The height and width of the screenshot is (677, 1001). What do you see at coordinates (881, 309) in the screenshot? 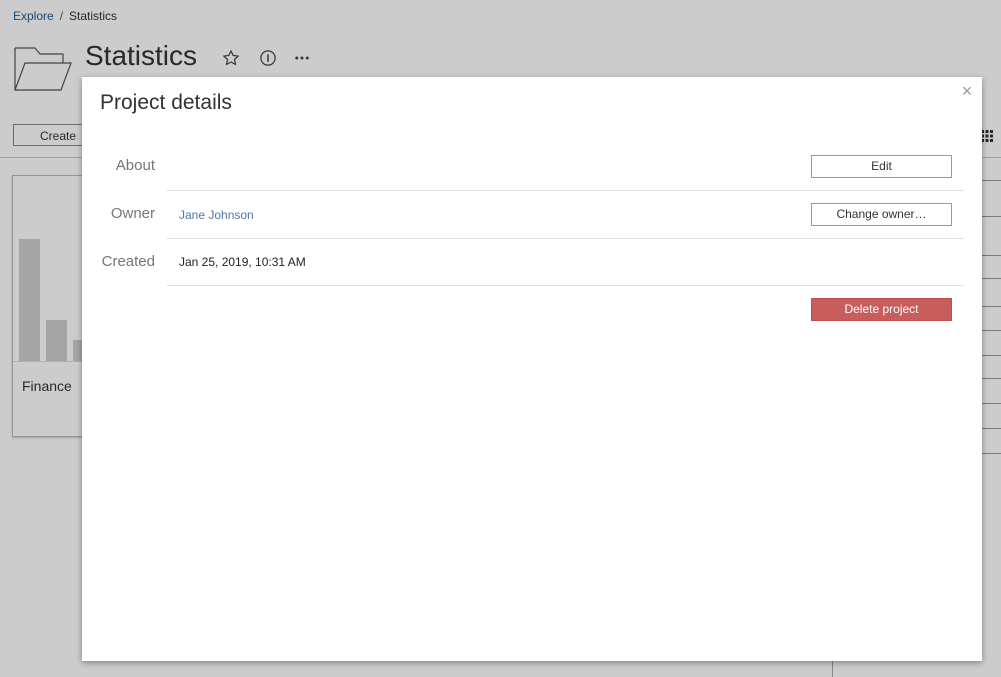
I see `delete-project-button: Delete project` at bounding box center [881, 309].